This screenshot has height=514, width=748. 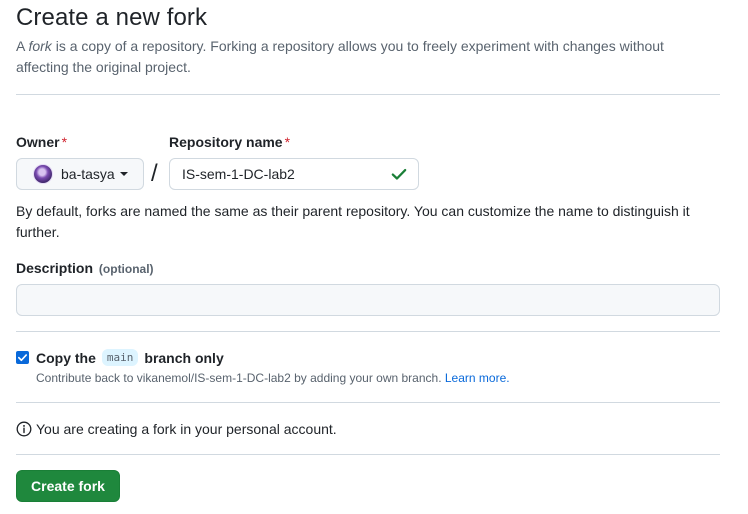 I want to click on description-label: Description (optional), so click(x=85, y=268).